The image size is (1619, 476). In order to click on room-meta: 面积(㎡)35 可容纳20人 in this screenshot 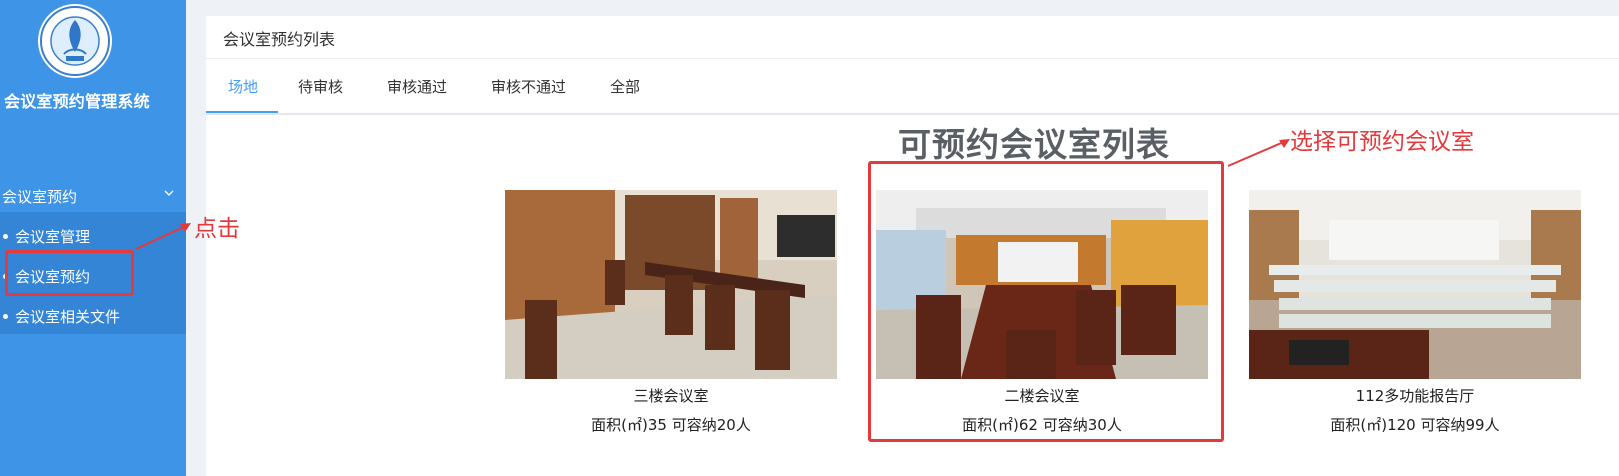, I will do `click(671, 425)`.